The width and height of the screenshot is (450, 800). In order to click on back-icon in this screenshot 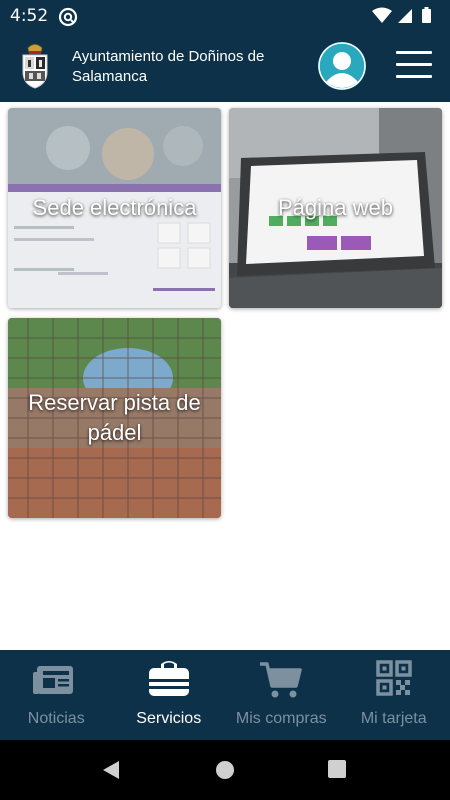, I will do `click(111, 772)`.